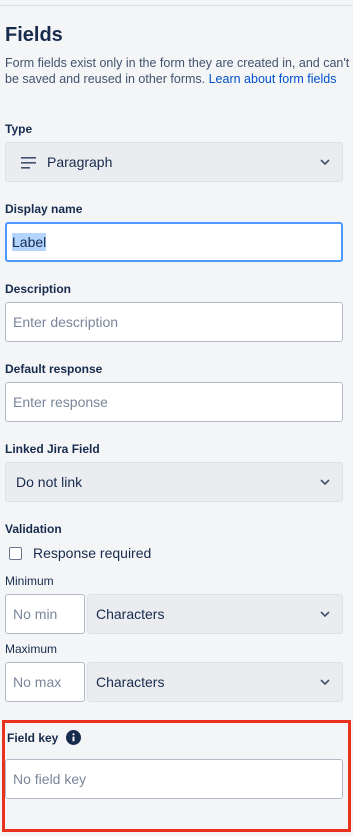 This screenshot has width=353, height=836. I want to click on display-name-value: Label, so click(29, 242).